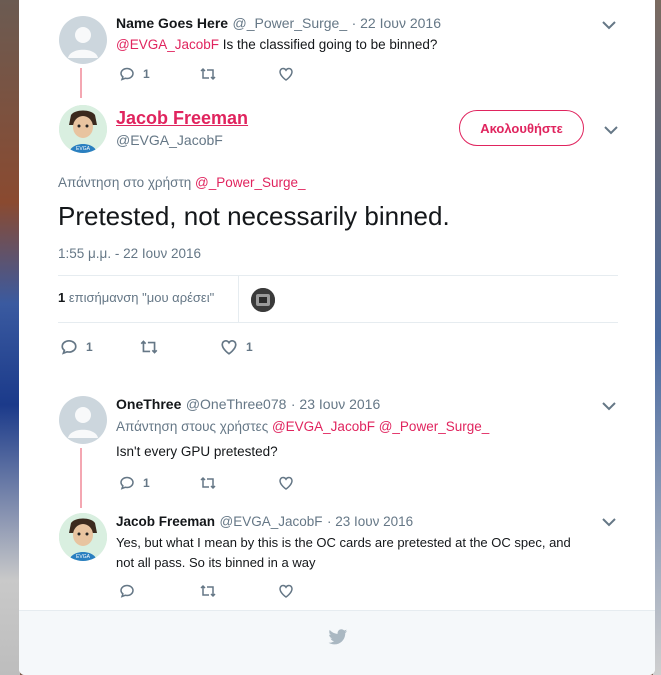  I want to click on main-tweet-text: Pretested, not necessarily binned., so click(254, 216).